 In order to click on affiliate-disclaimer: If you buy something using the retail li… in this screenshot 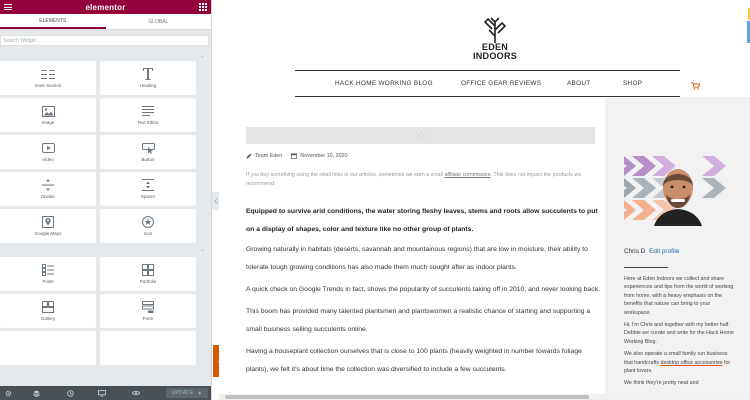, I will do `click(414, 179)`.